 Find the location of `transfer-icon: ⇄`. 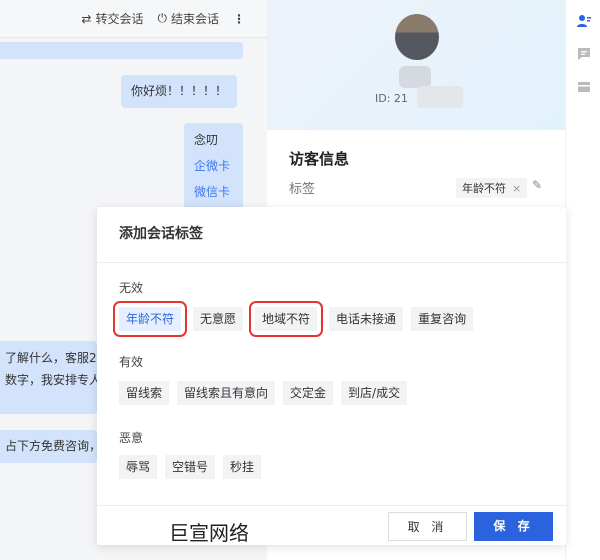

transfer-icon: ⇄ is located at coordinates (86, 18).